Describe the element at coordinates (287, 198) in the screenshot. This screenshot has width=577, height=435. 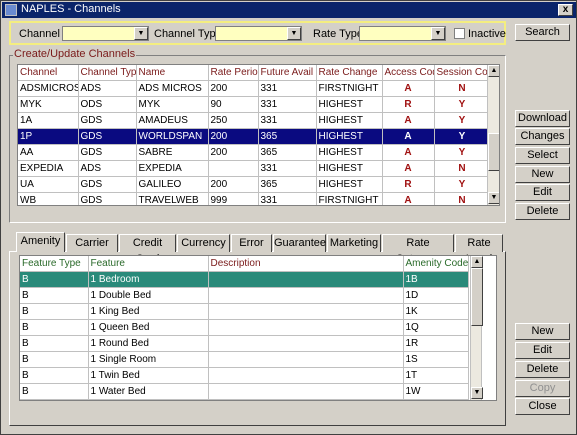
I see `table-cell: 331` at that location.